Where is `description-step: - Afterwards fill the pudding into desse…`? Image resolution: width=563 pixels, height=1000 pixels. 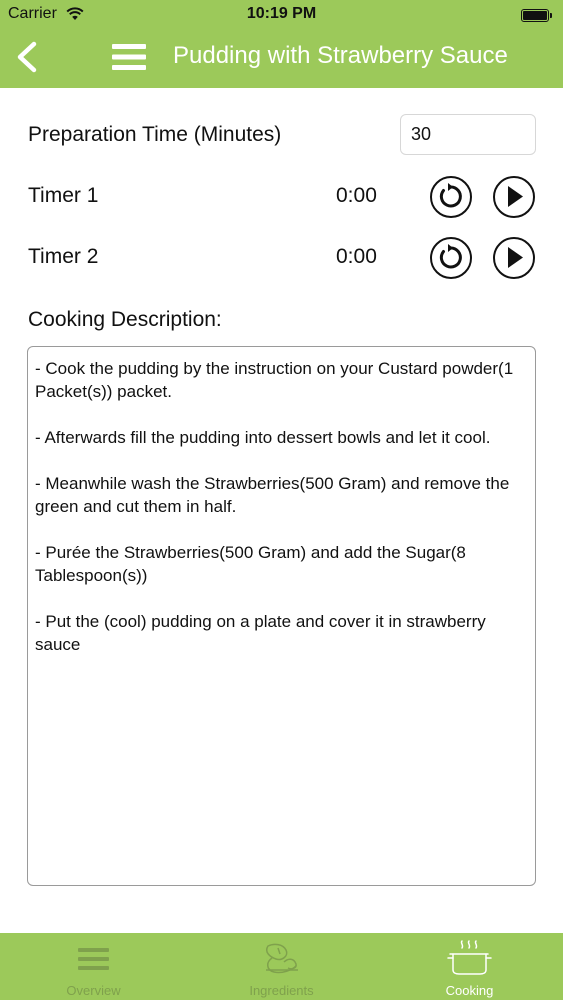 description-step: - Afterwards fill the pudding into desse… is located at coordinates (263, 437).